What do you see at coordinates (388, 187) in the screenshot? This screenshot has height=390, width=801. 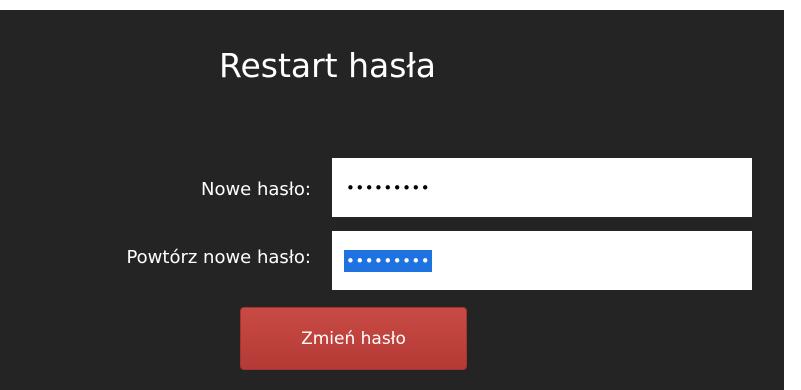 I see `new-password-value: •••••••••` at bounding box center [388, 187].